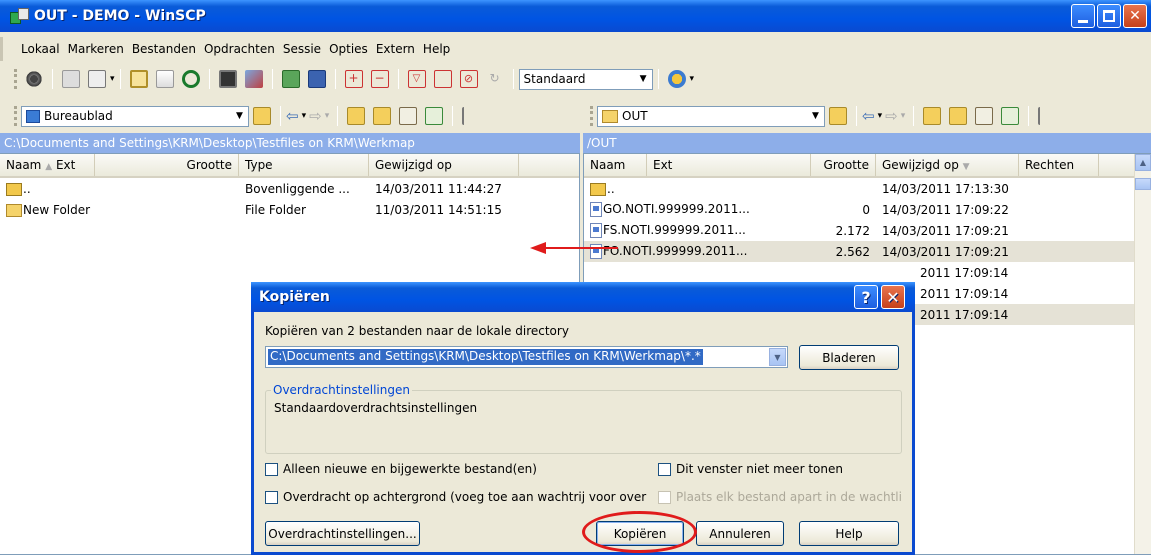  What do you see at coordinates (495, 79) in the screenshot?
I see `reload-icon: ↻` at bounding box center [495, 79].